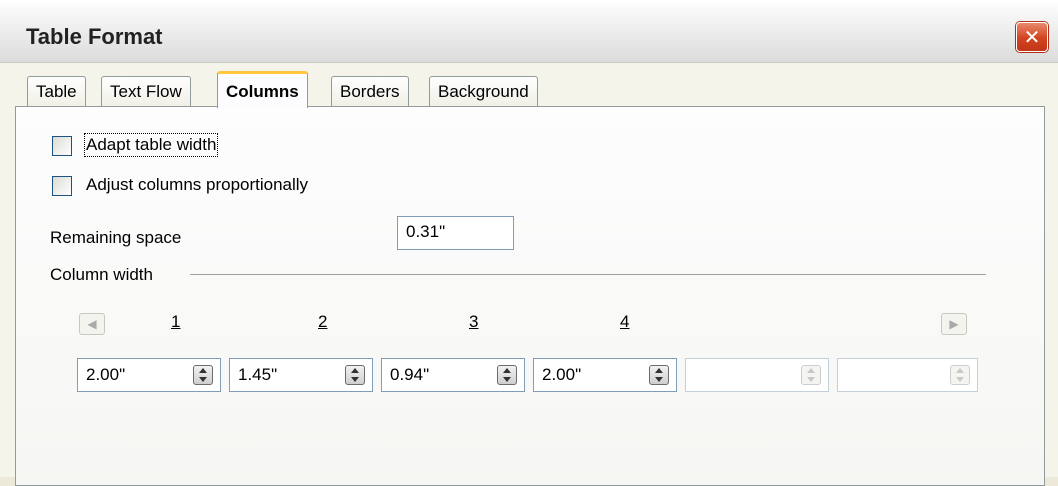 This screenshot has width=1058, height=486. What do you see at coordinates (62, 186) in the screenshot?
I see `adjust-columns-checkbox` at bounding box center [62, 186].